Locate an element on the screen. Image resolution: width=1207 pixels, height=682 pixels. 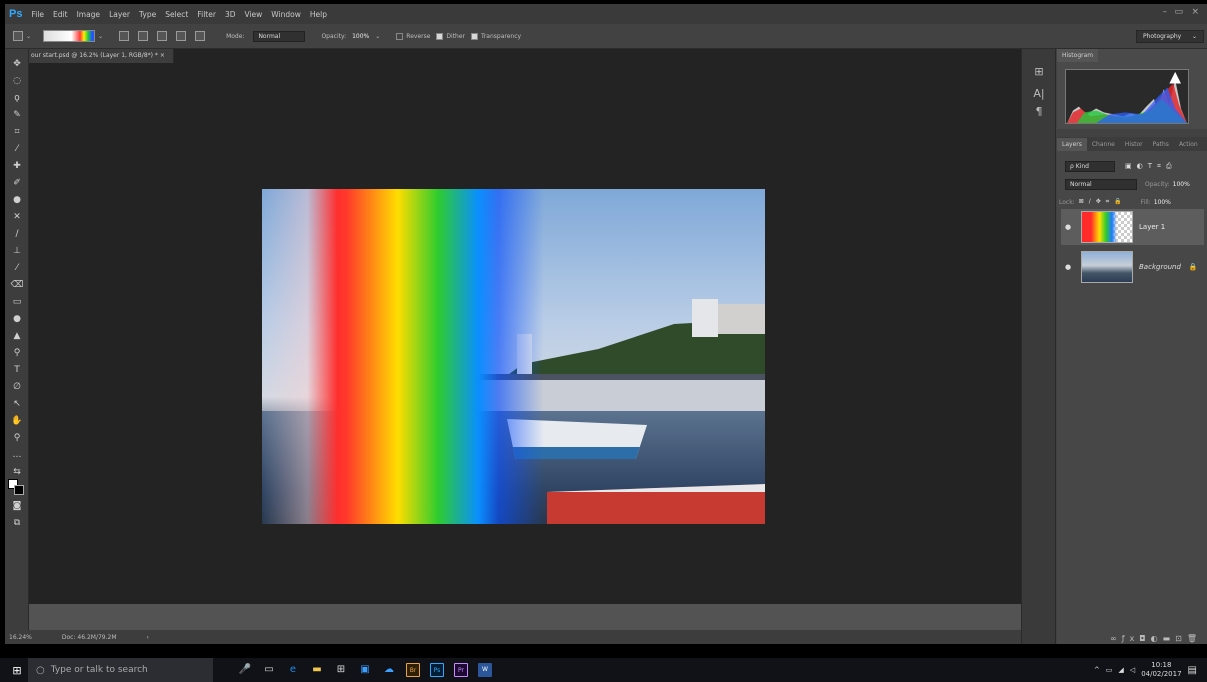
fill-value: 100% is located at coordinates (1162, 202).